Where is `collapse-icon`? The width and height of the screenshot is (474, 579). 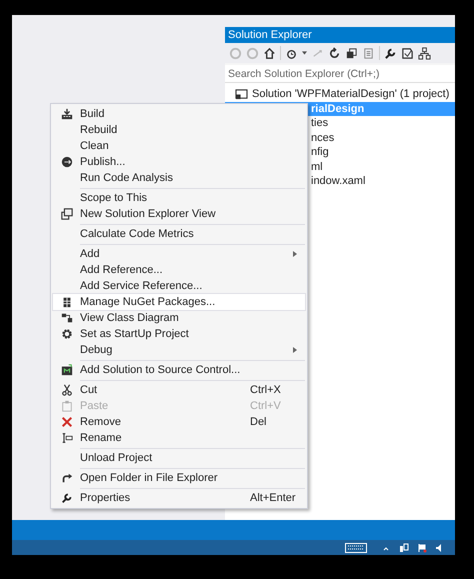 collapse-icon is located at coordinates (351, 53).